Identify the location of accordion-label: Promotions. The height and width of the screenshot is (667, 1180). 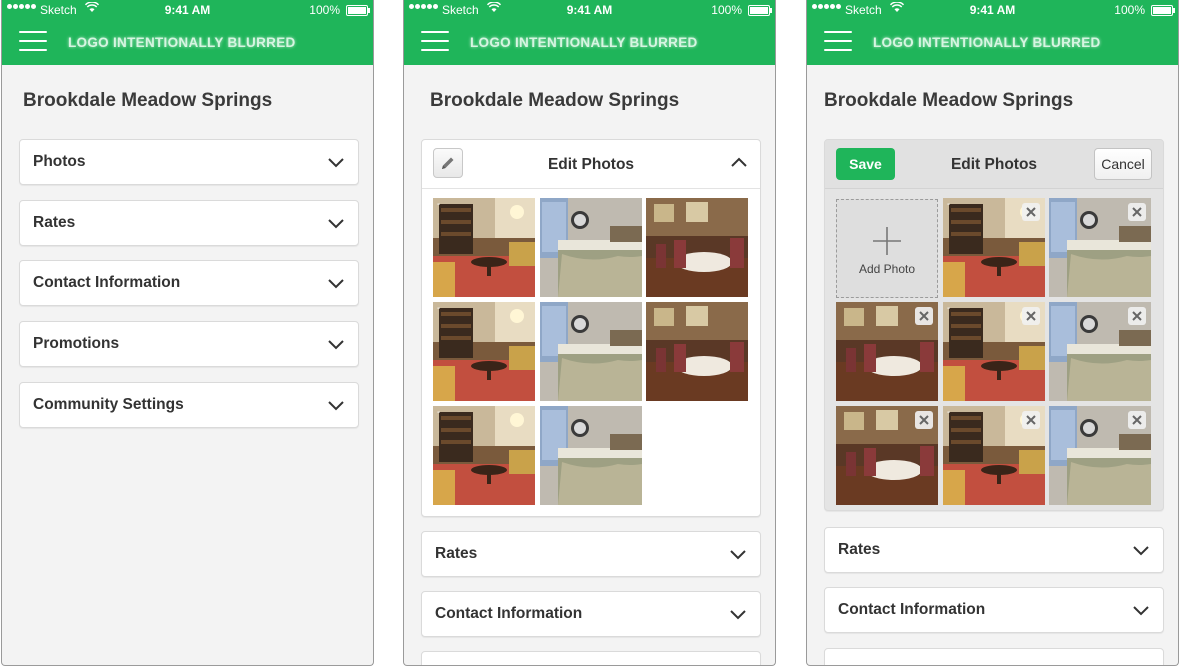
(76, 343).